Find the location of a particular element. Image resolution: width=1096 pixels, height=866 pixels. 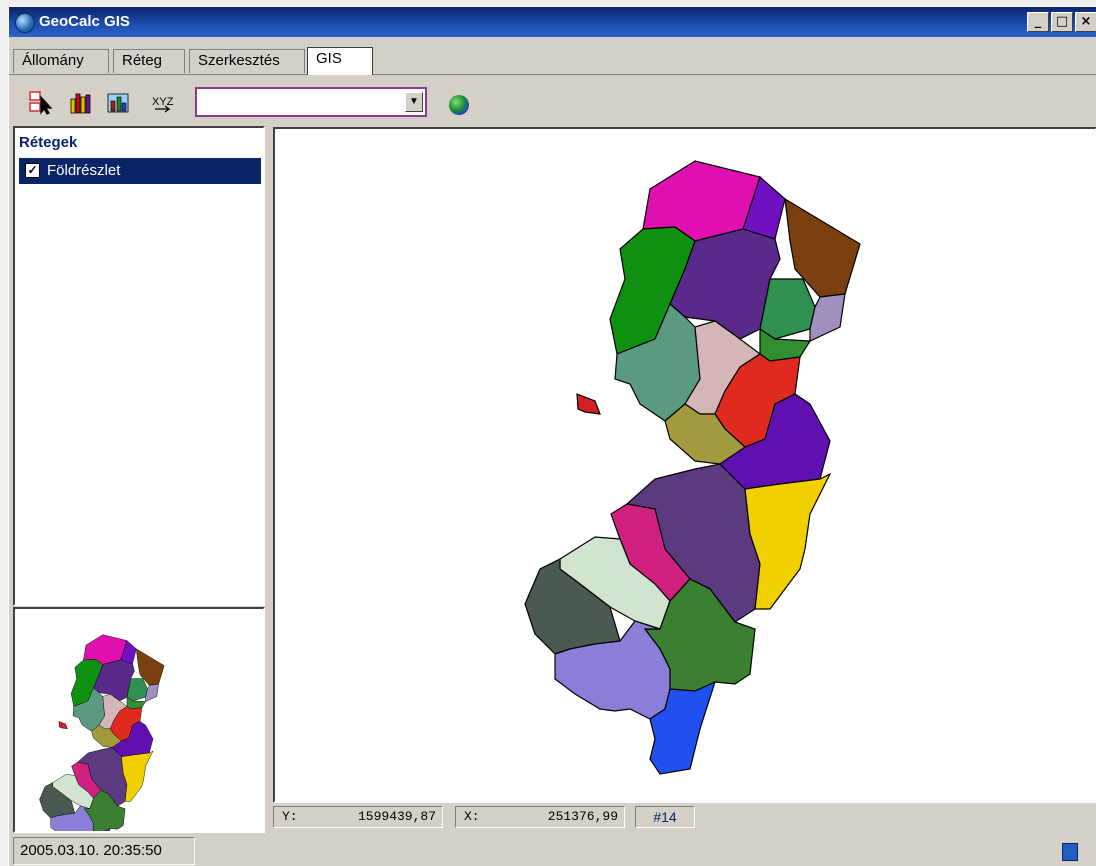

layer-visibility-checkbox: ✓ is located at coordinates (32, 170).